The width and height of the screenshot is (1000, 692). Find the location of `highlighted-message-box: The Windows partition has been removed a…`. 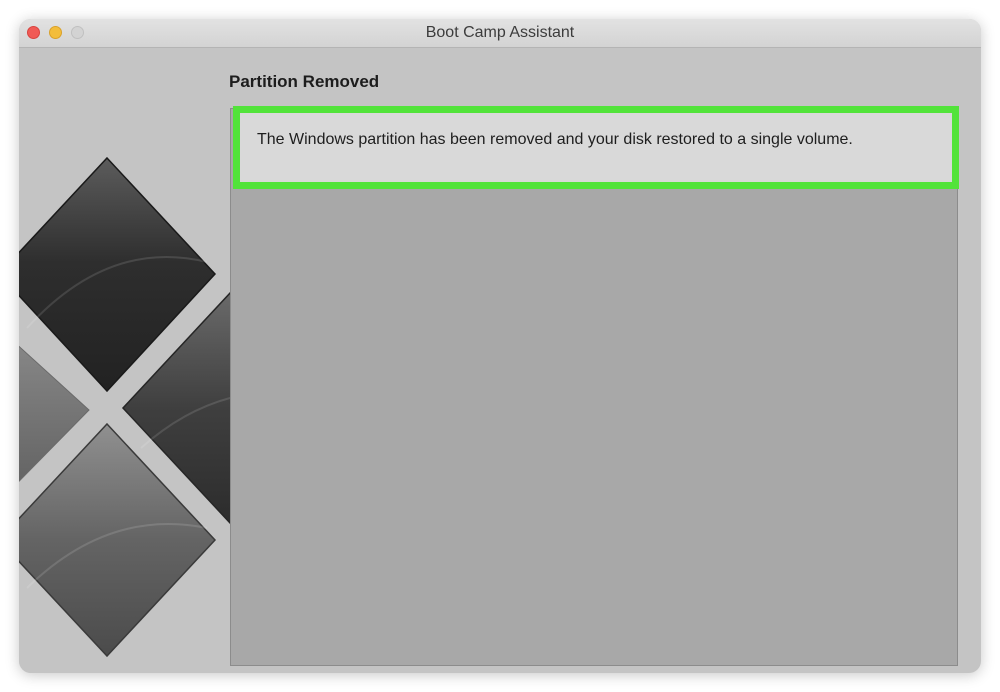

highlighted-message-box: The Windows partition has been removed a… is located at coordinates (596, 147).